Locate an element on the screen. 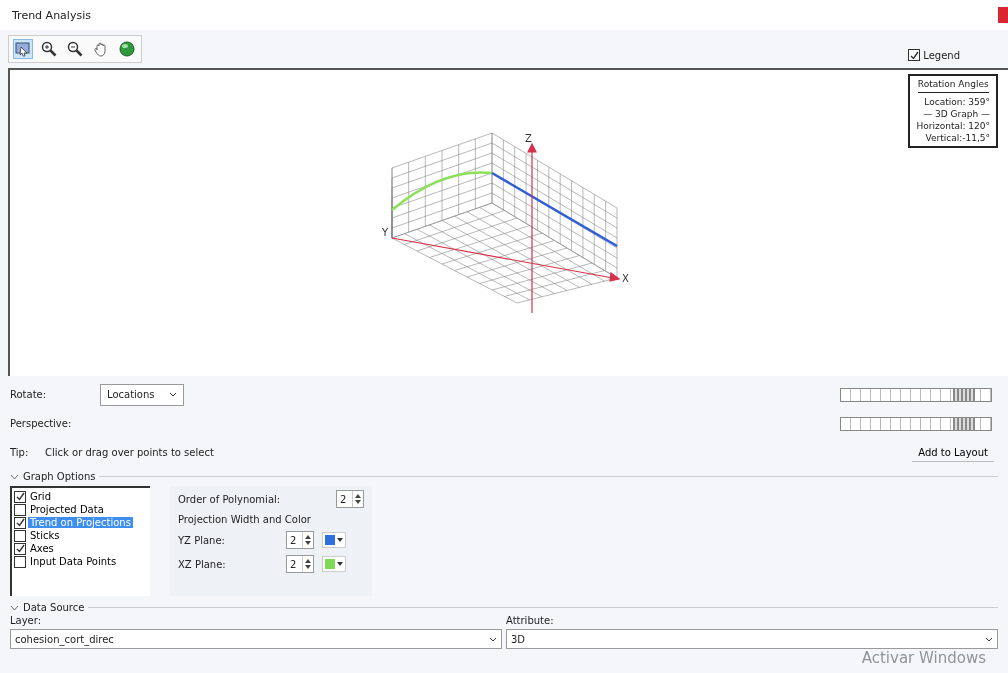 This screenshot has width=1008, height=673. option-item: Projected Data is located at coordinates (81, 509).